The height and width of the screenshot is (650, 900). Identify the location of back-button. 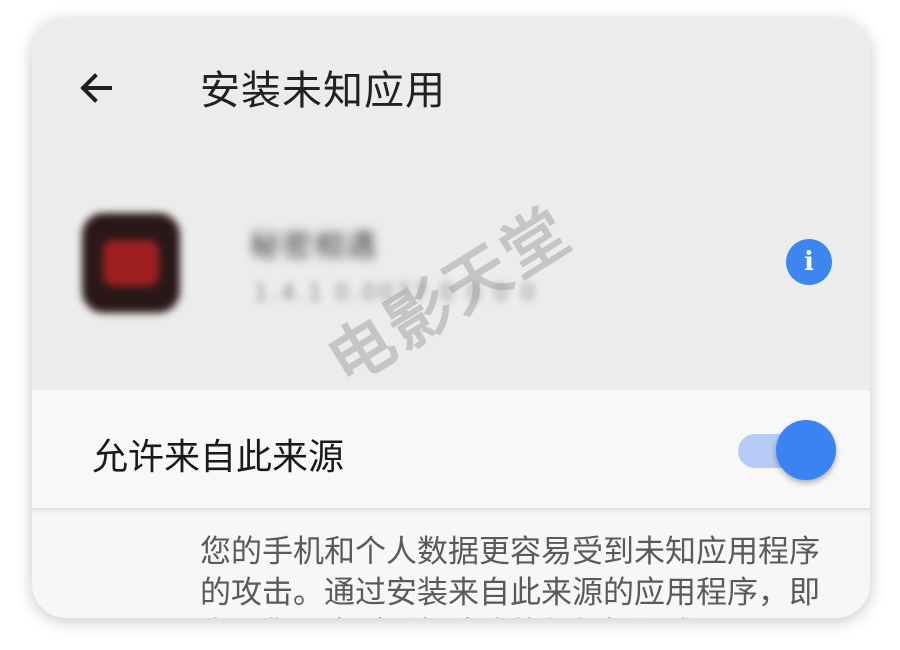
(96, 88).